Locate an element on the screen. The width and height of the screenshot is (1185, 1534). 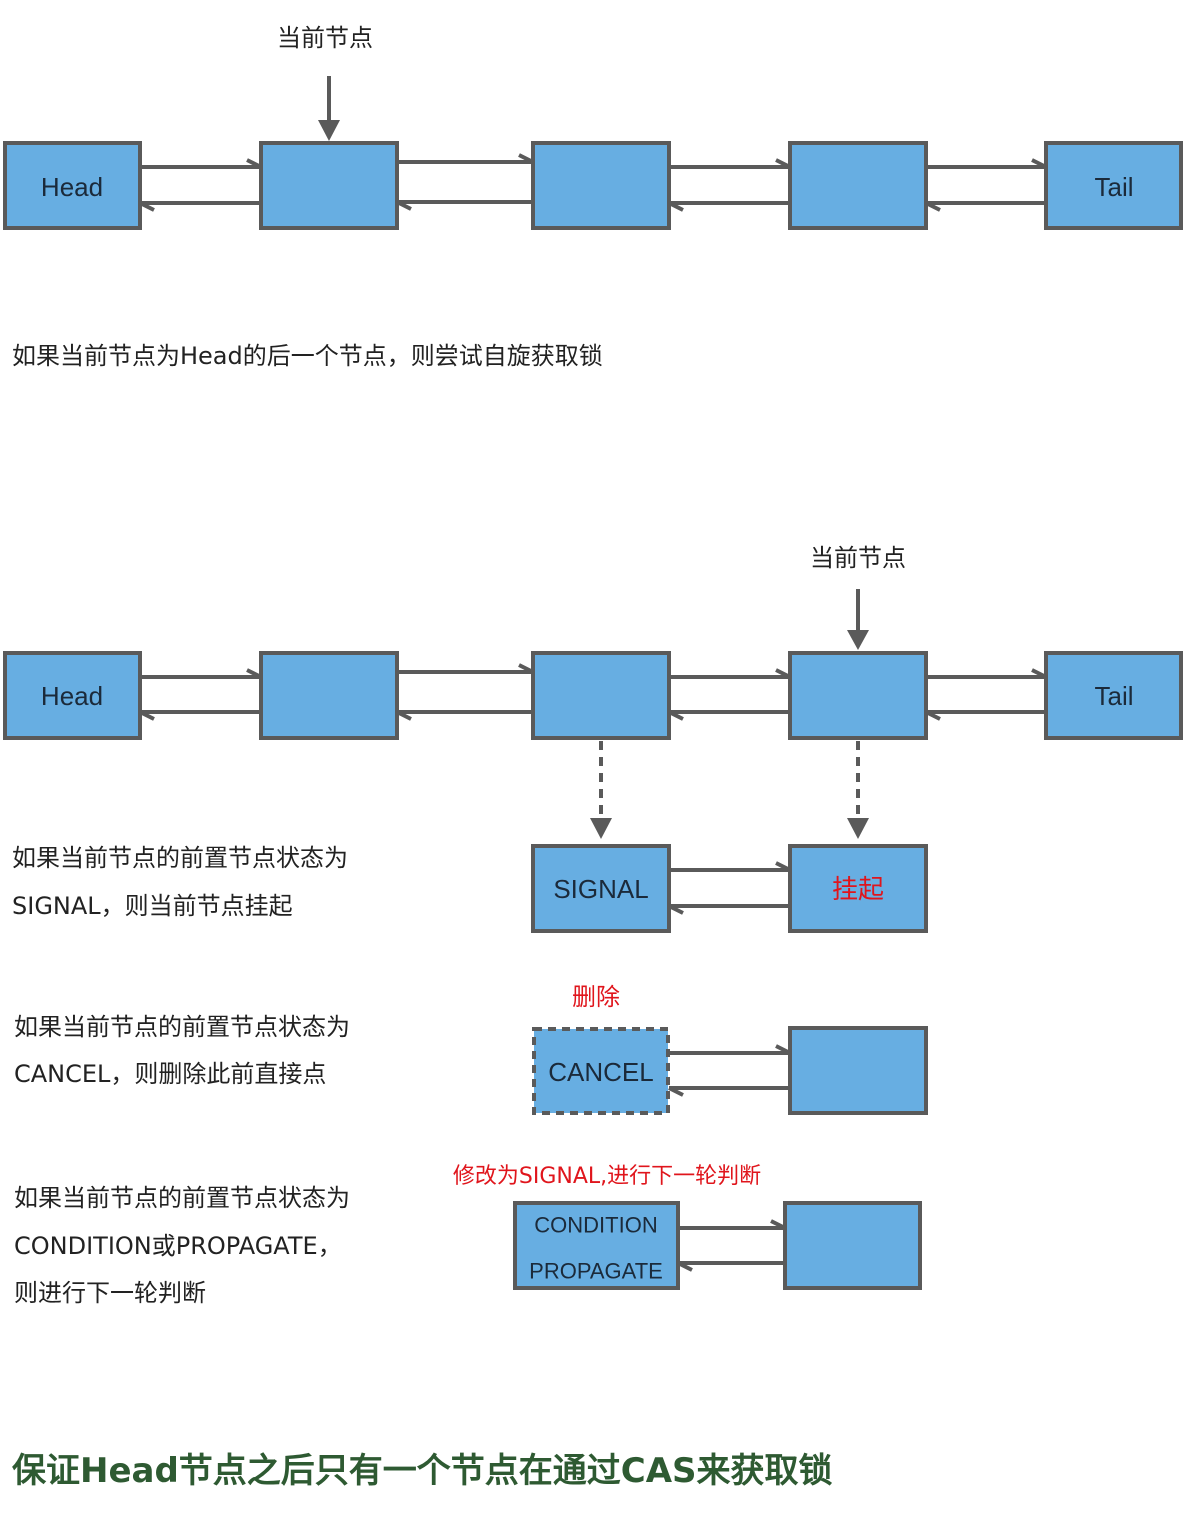
node-label: 挂起 is located at coordinates (858, 889).